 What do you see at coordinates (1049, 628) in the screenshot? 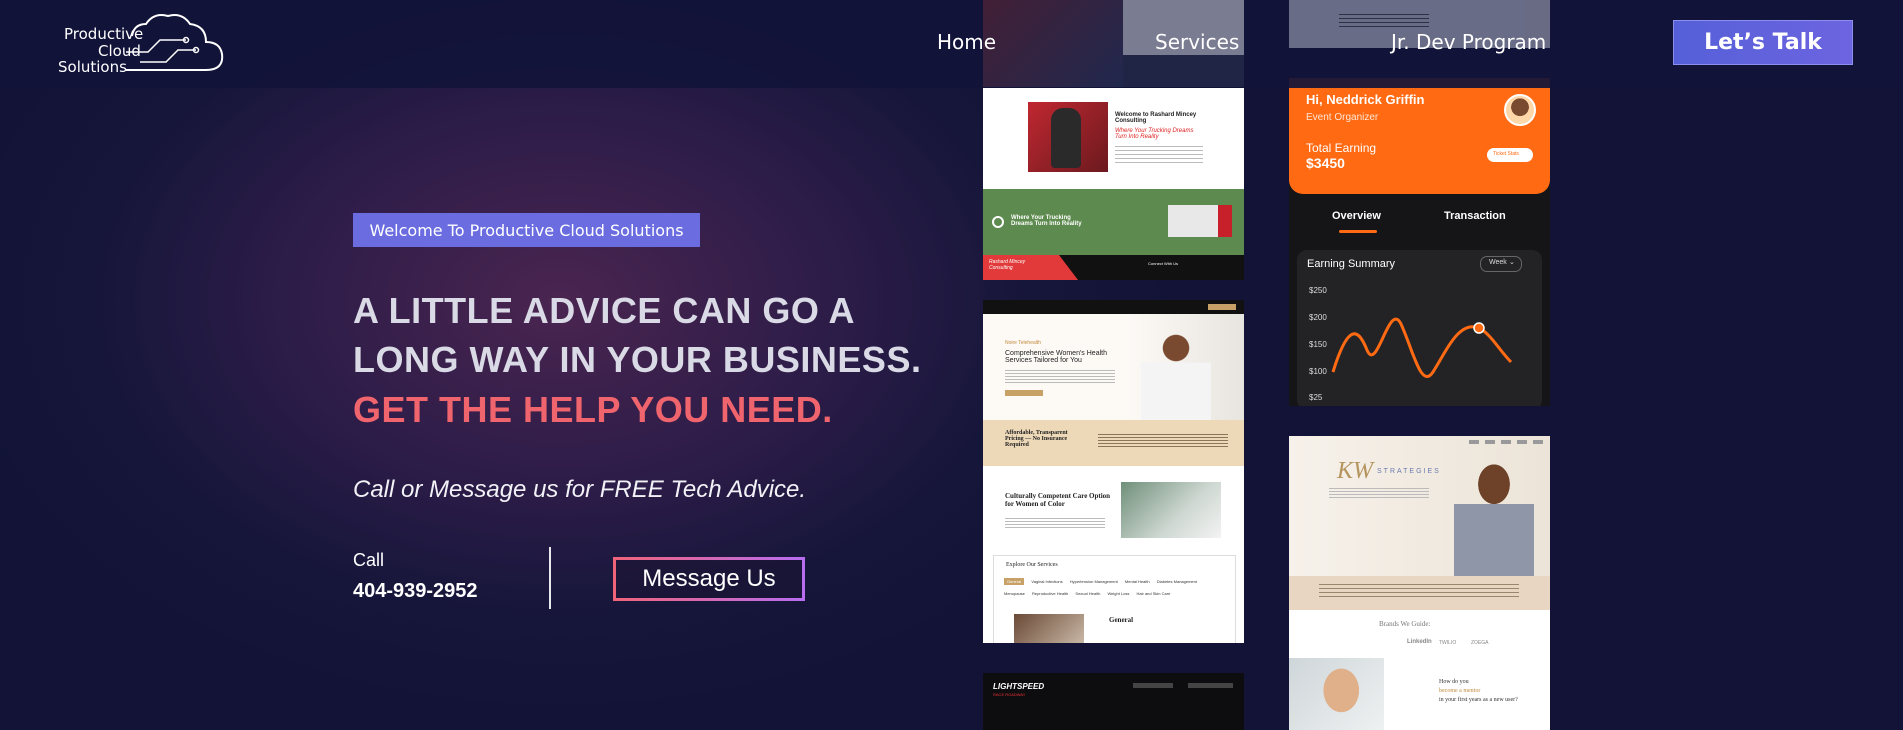
I see `general-photo` at bounding box center [1049, 628].